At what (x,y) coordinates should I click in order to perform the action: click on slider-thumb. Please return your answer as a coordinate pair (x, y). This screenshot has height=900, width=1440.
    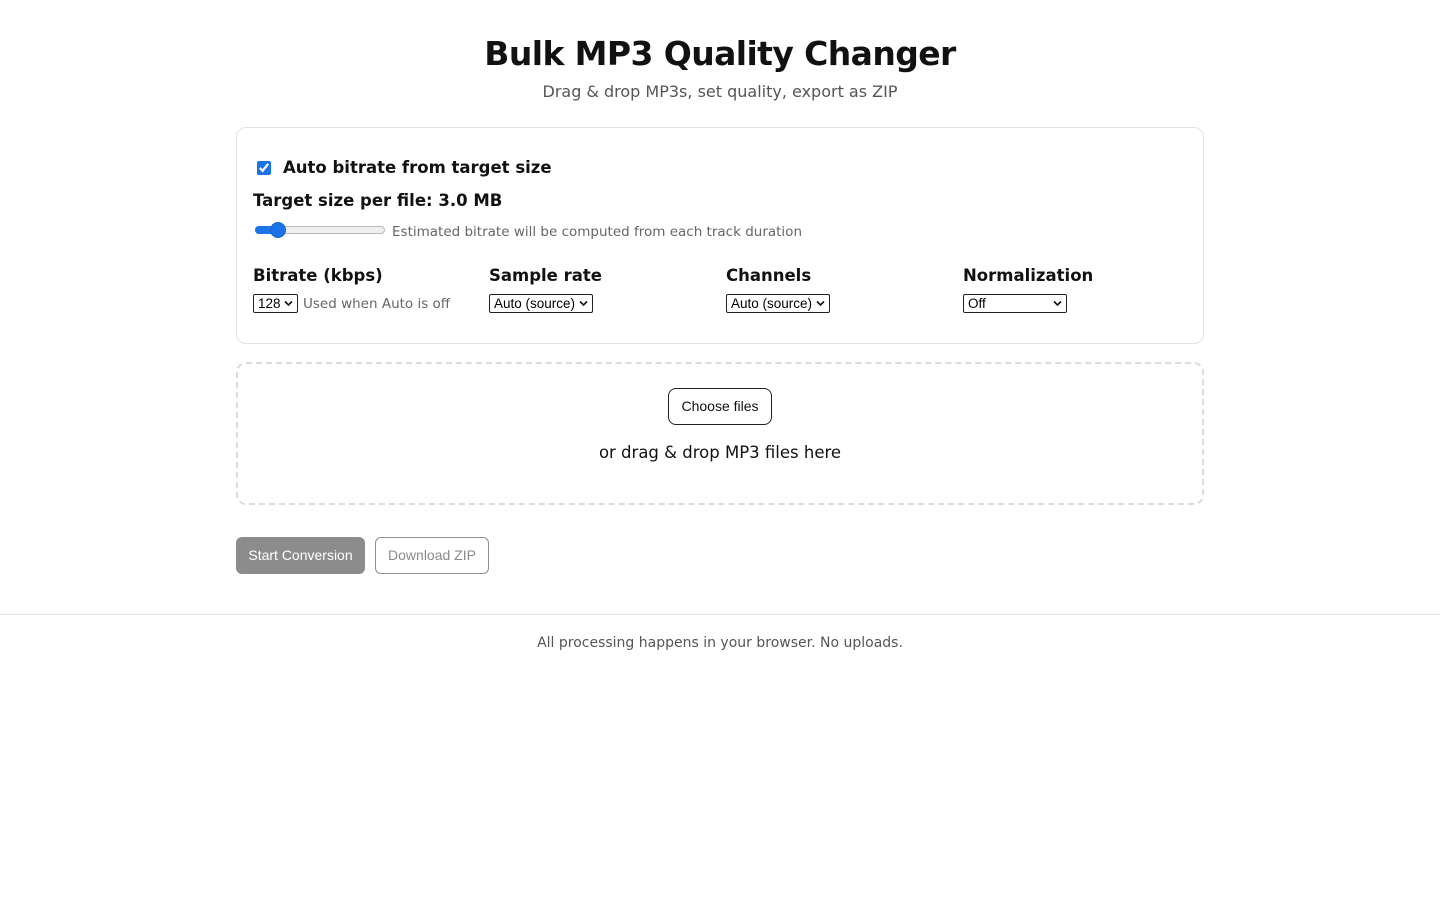
    Looking at the image, I should click on (277, 230).